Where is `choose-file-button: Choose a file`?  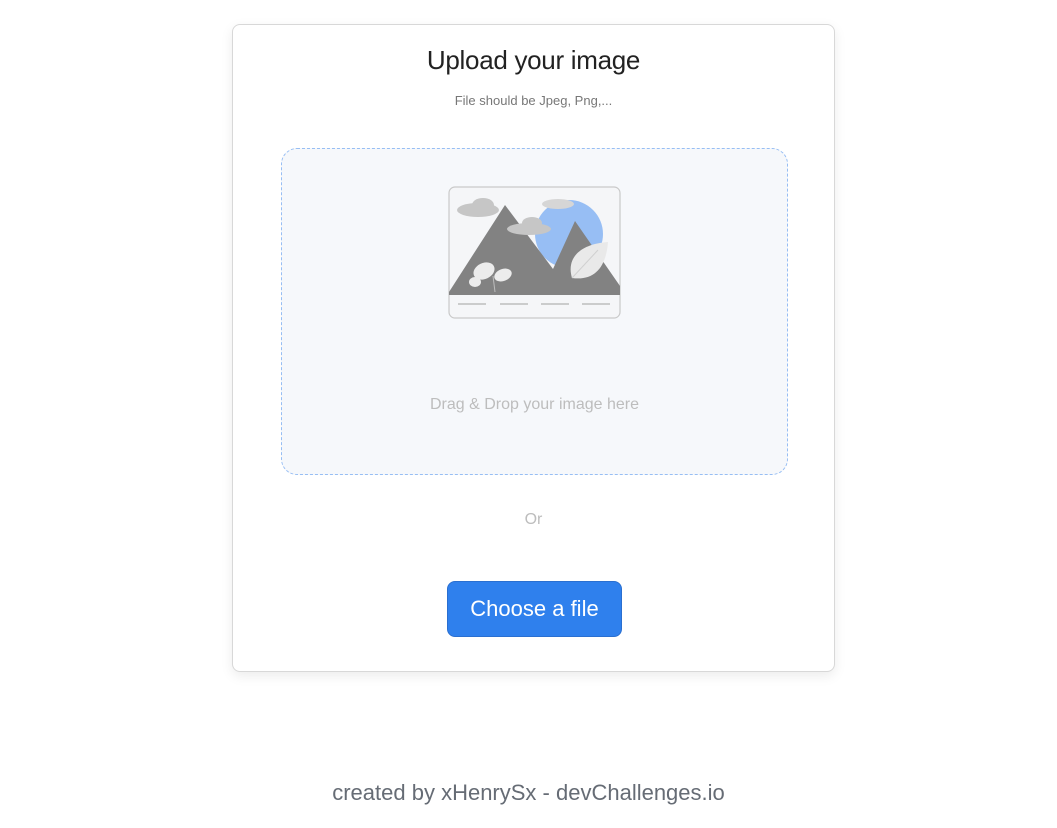 choose-file-button: Choose a file is located at coordinates (534, 609).